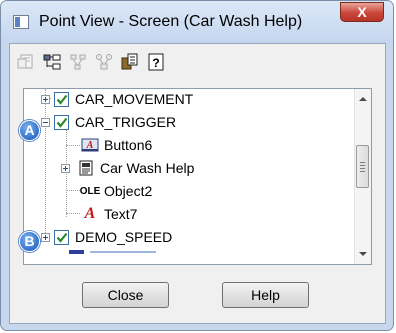  Describe the element at coordinates (61, 122) in the screenshot. I see `checkbox-car-trigger` at that location.